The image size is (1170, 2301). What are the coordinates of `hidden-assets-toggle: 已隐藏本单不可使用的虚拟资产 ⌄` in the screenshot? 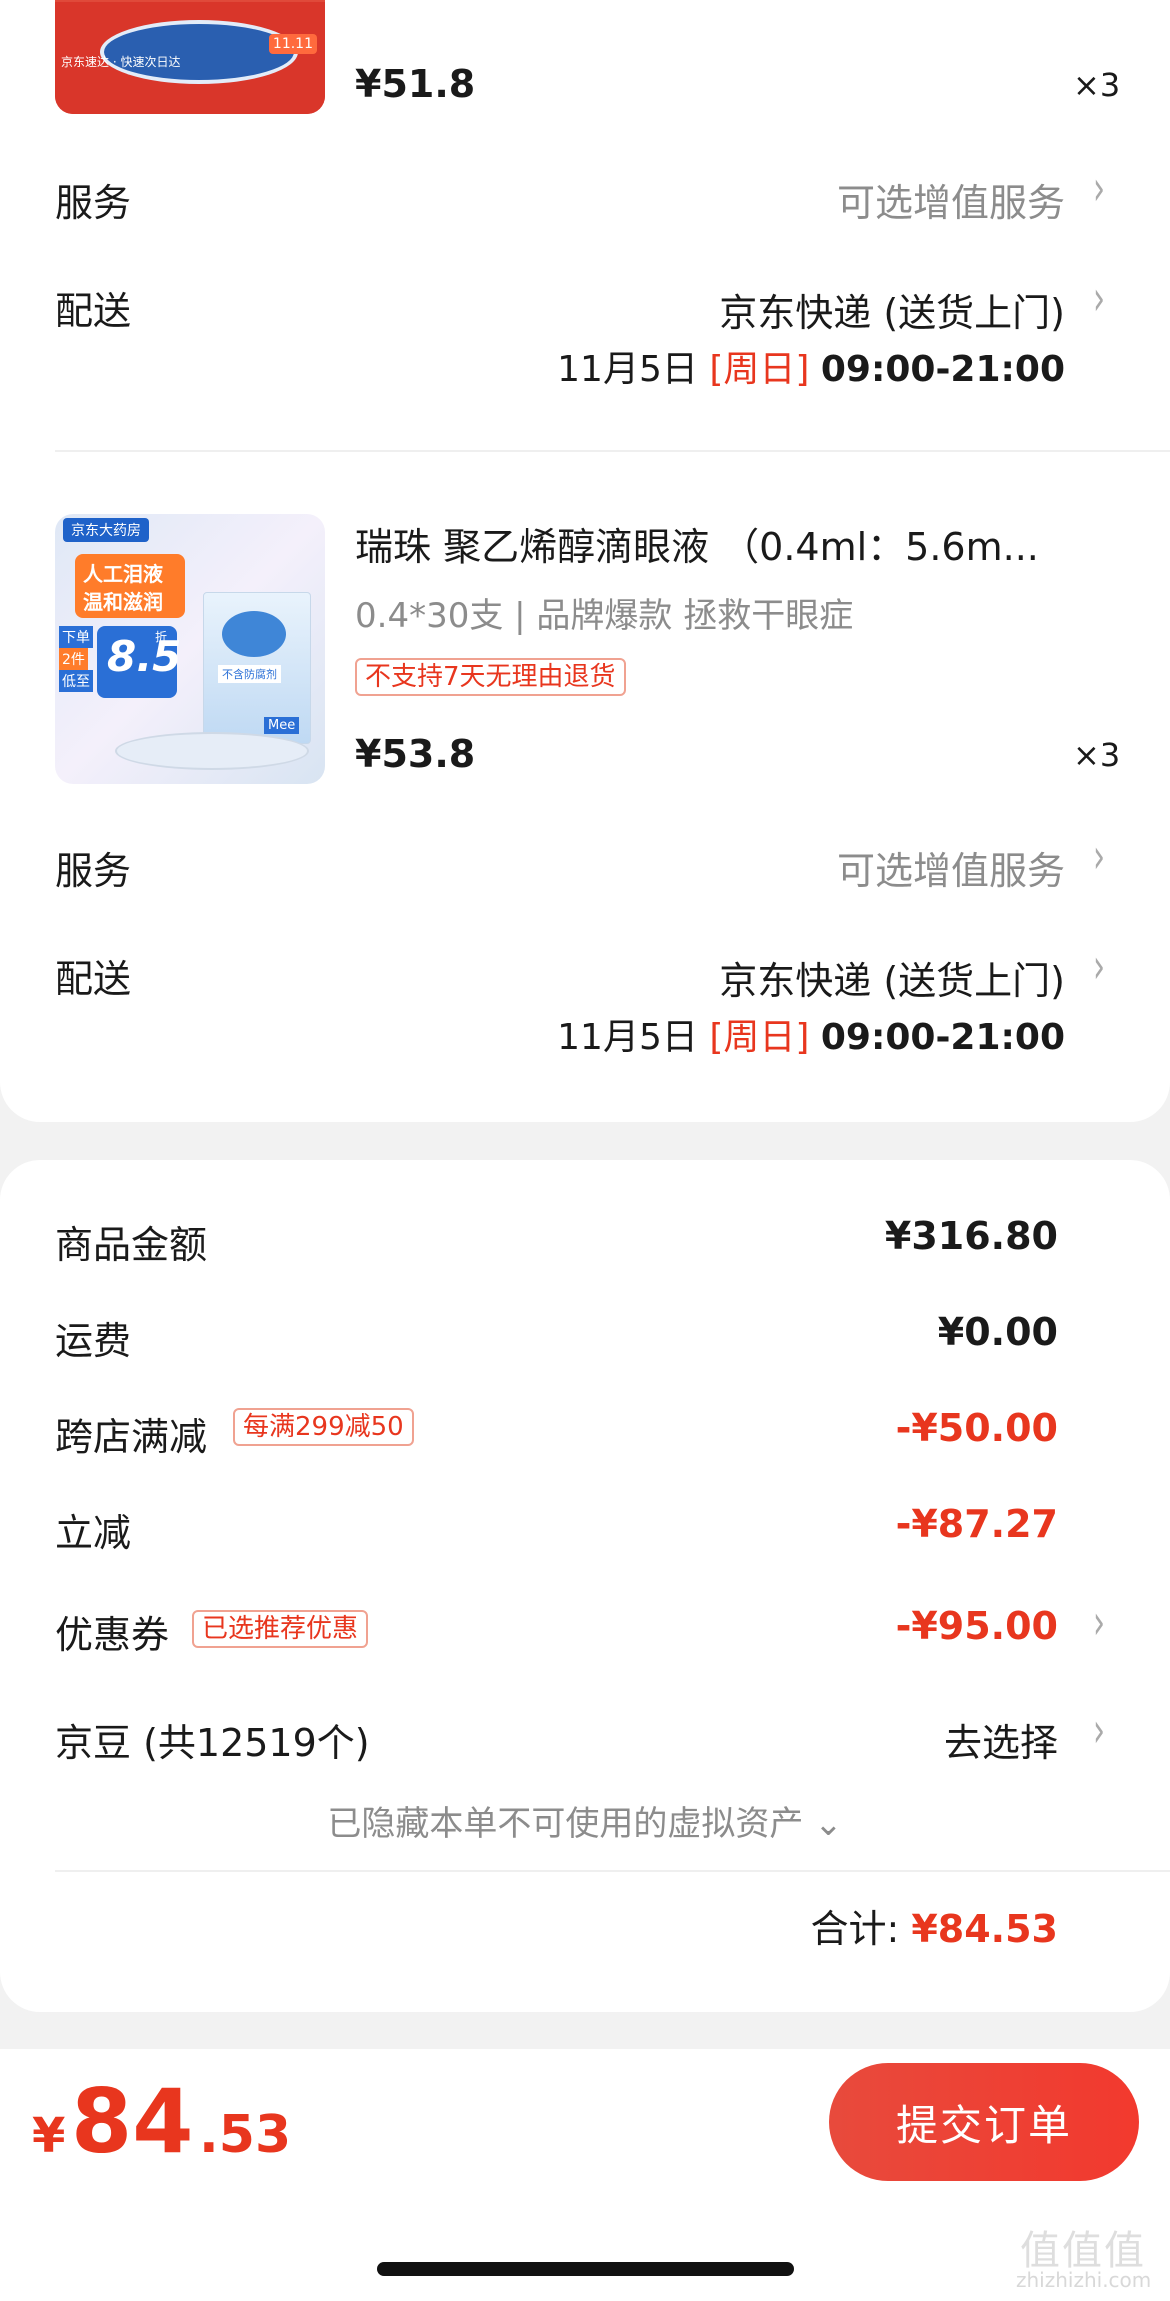 It's located at (585, 1820).